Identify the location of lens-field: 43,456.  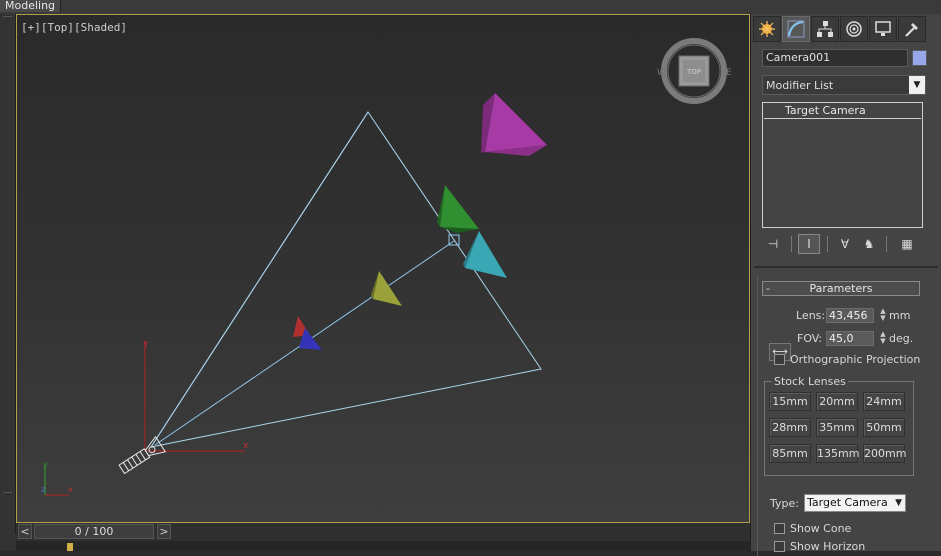
(850, 315).